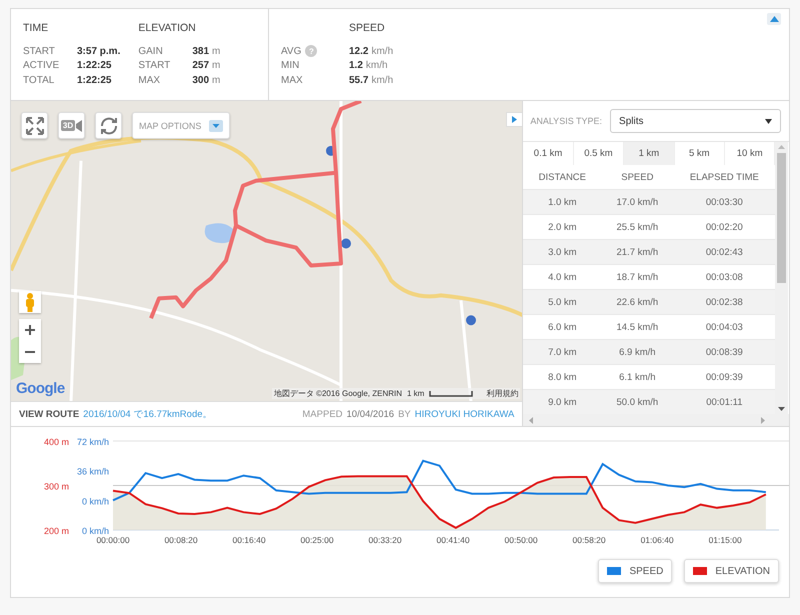 The height and width of the screenshot is (615, 800). I want to click on mapped-date: 10/04/2016, so click(370, 414).